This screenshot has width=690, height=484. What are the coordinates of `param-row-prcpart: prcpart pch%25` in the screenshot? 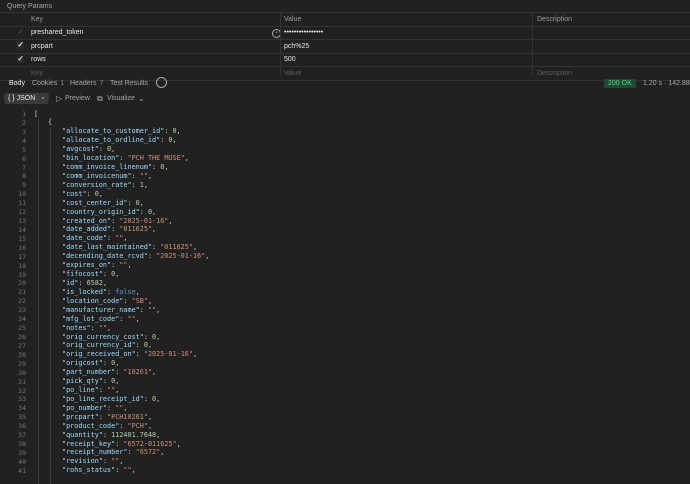 It's located at (345, 46).